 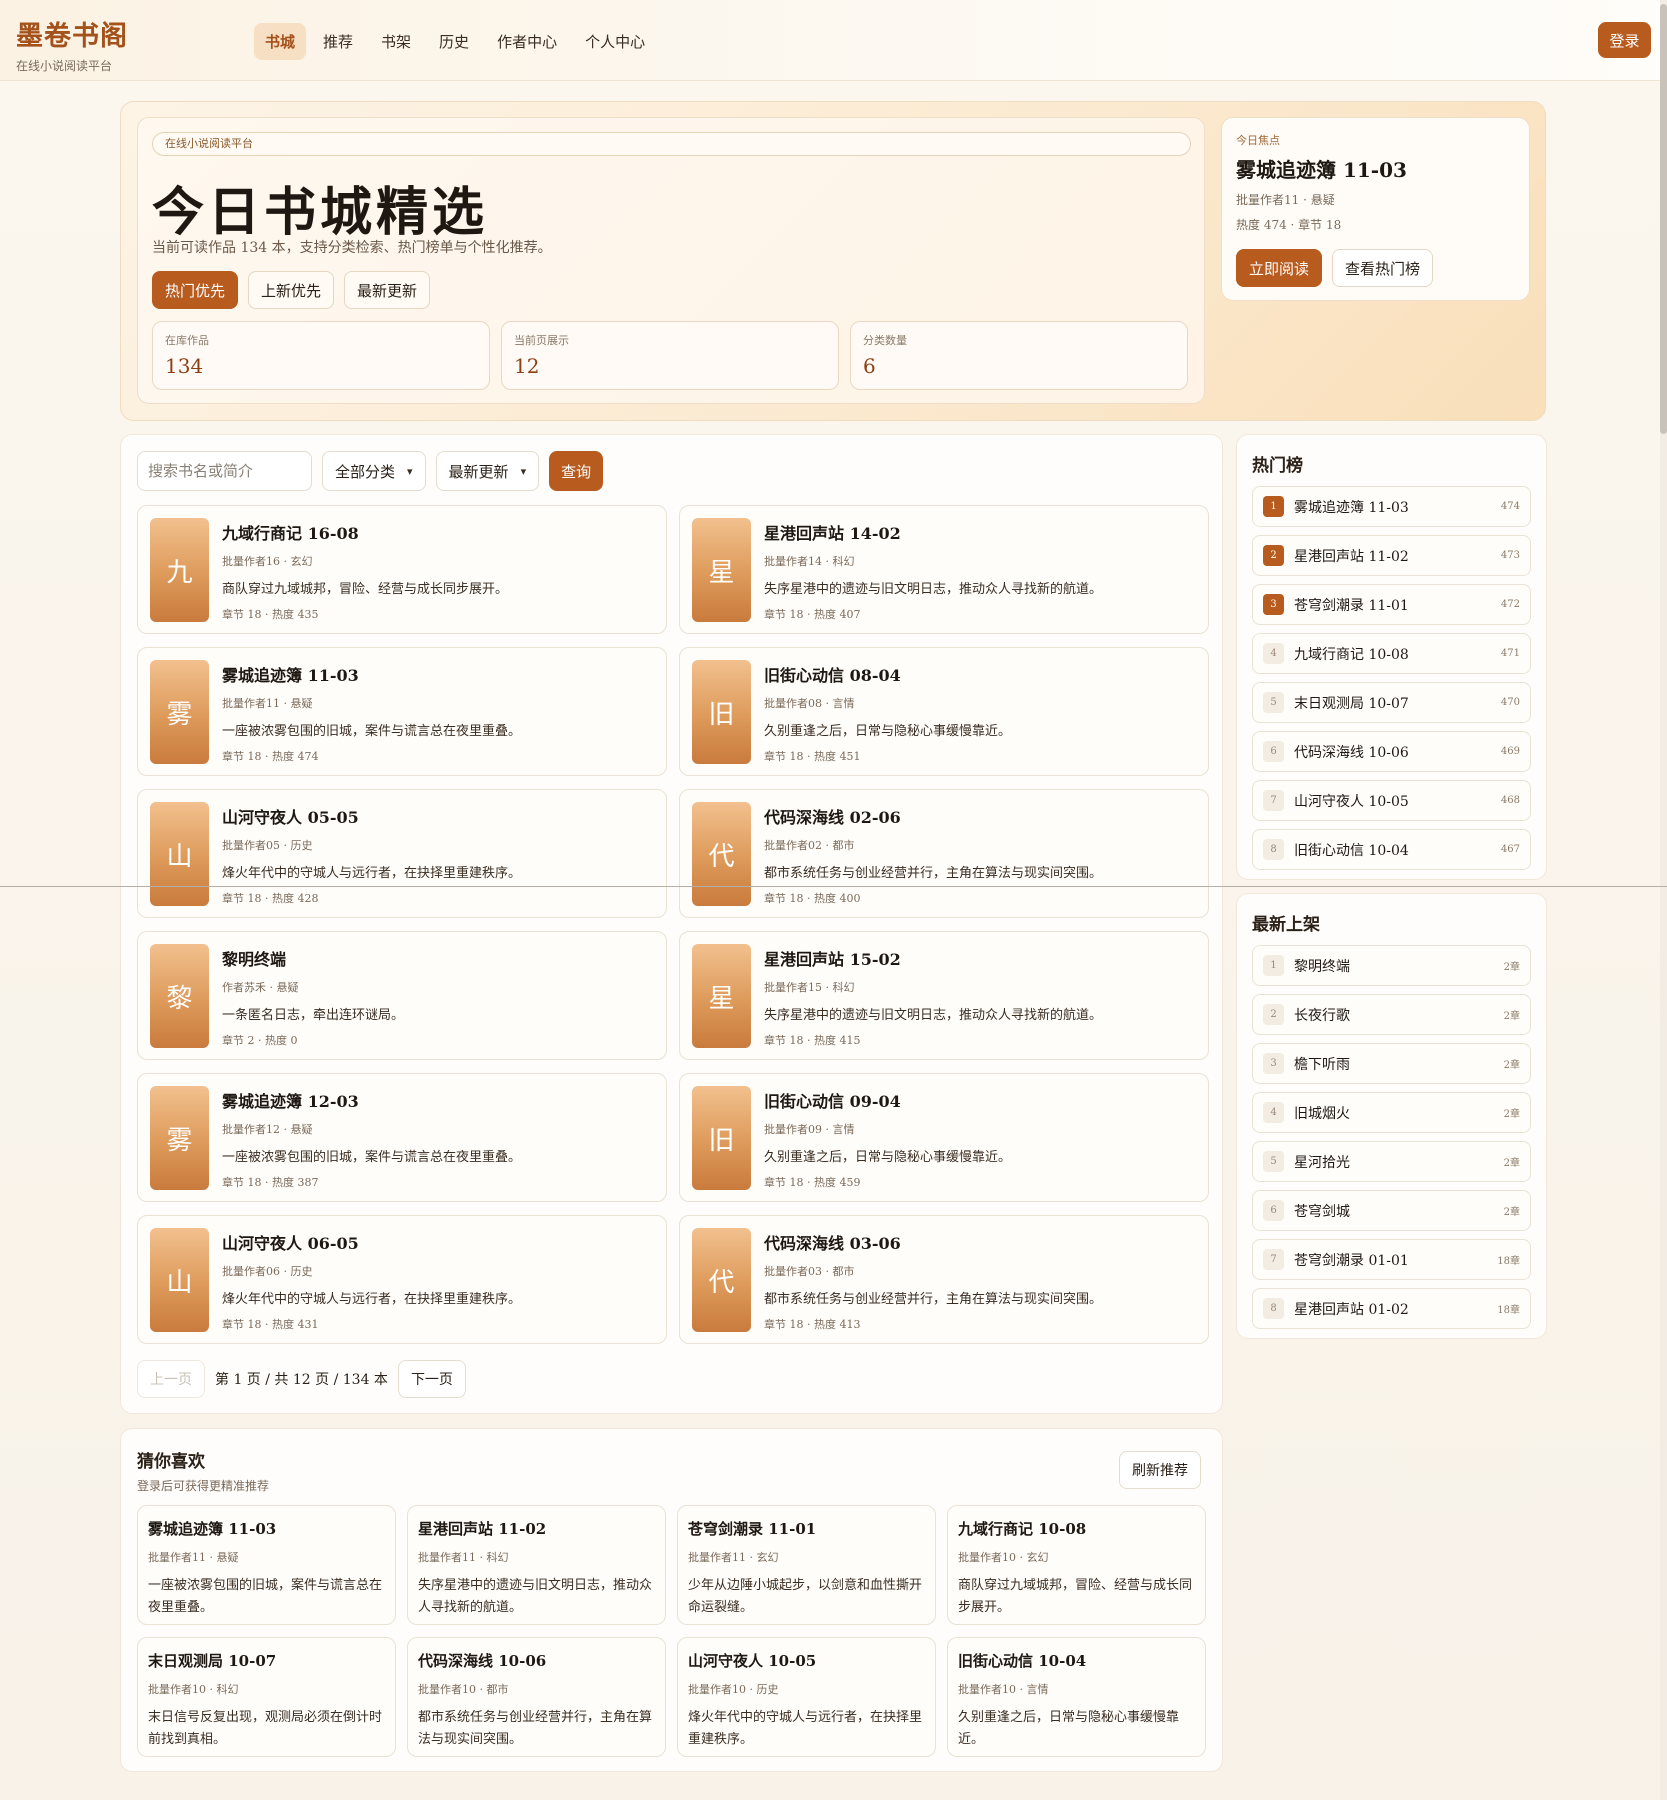 I want to click on search-input, so click(x=224, y=471).